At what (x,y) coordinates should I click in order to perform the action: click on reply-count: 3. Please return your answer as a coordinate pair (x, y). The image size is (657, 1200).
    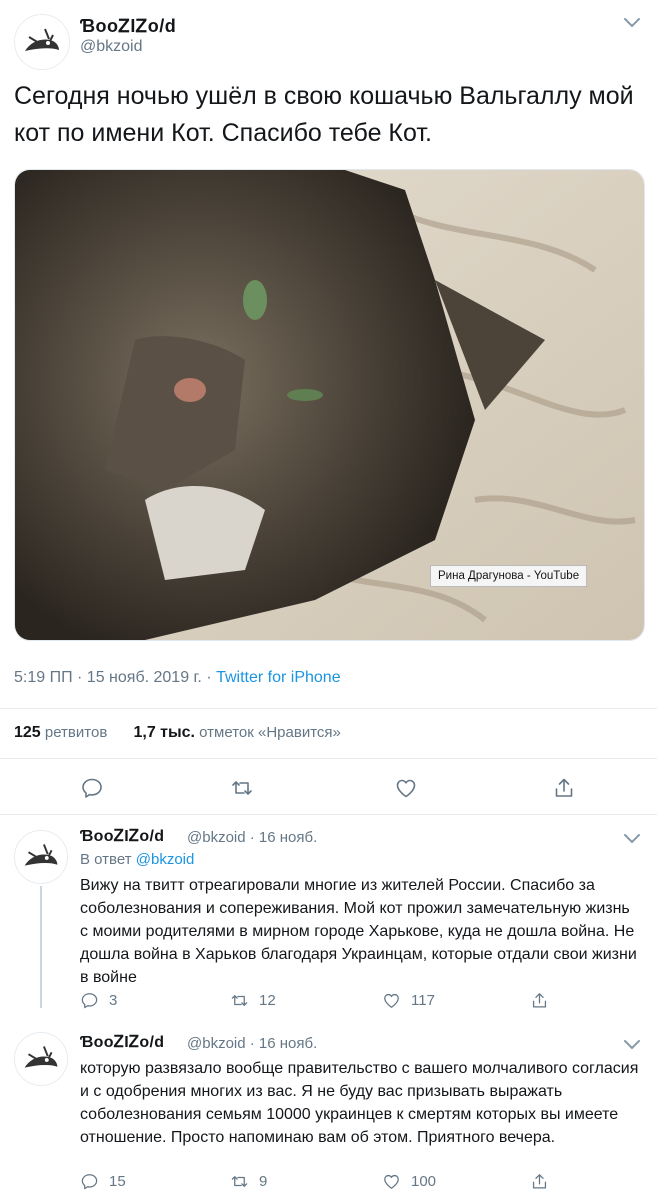
    Looking at the image, I should click on (113, 1000).